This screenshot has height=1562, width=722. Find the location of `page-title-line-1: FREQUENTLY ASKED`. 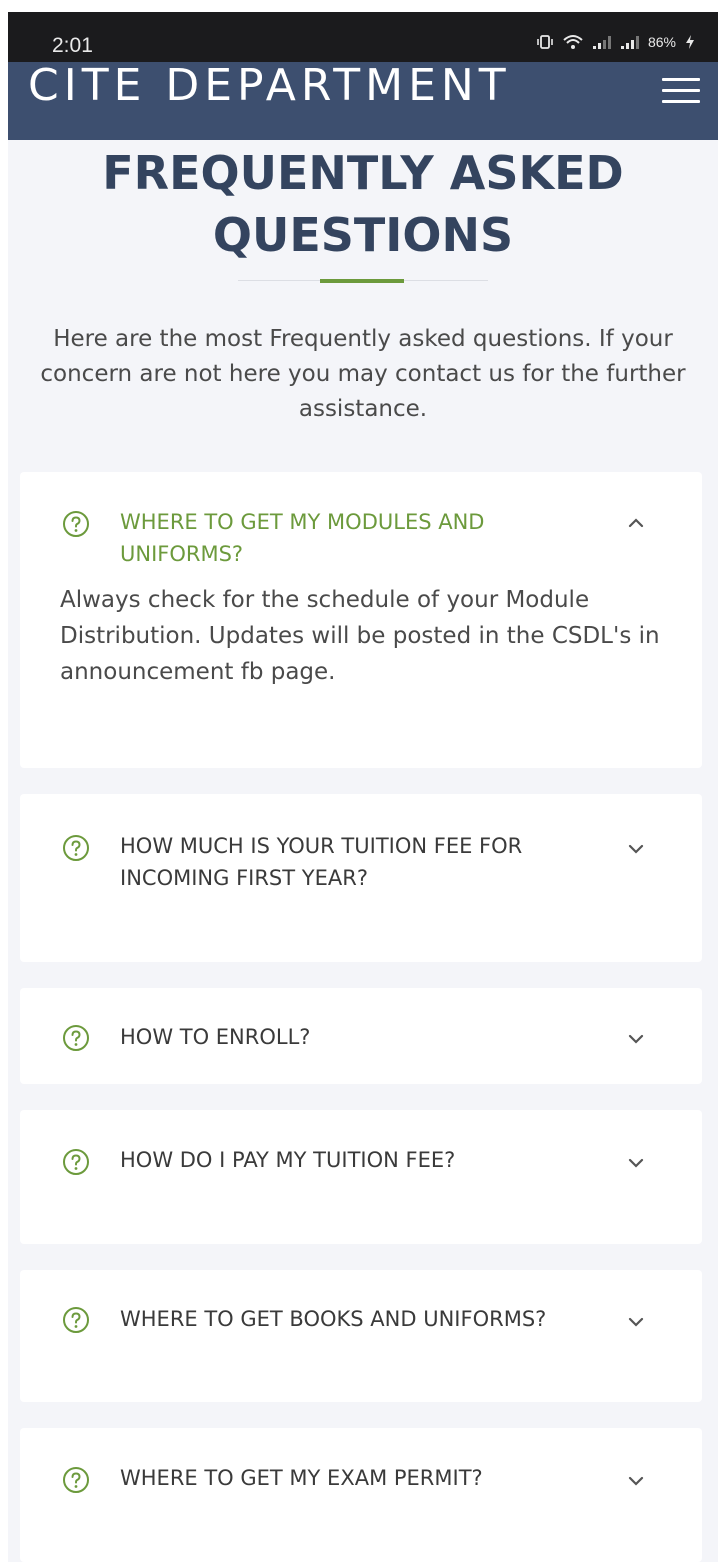

page-title-line-1: FREQUENTLY ASKED is located at coordinates (363, 173).